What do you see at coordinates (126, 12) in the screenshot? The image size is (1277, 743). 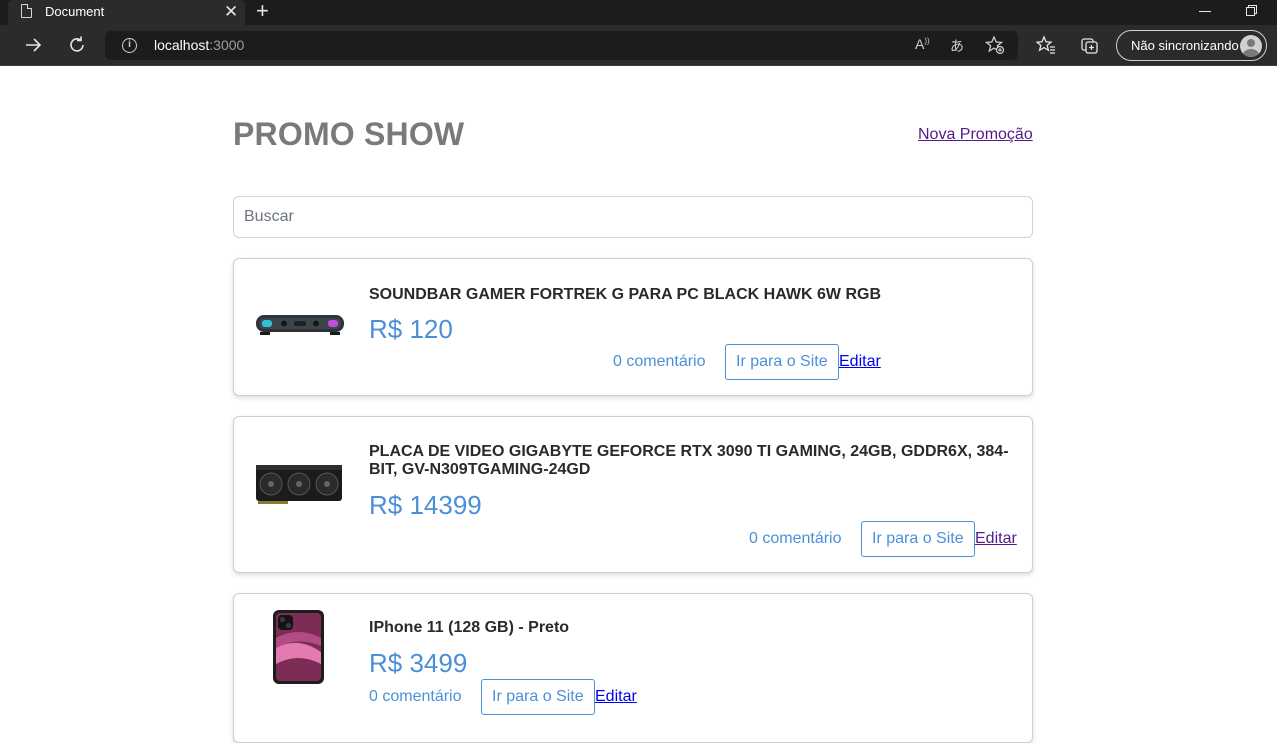 I see `browser-tab: Document ✕` at bounding box center [126, 12].